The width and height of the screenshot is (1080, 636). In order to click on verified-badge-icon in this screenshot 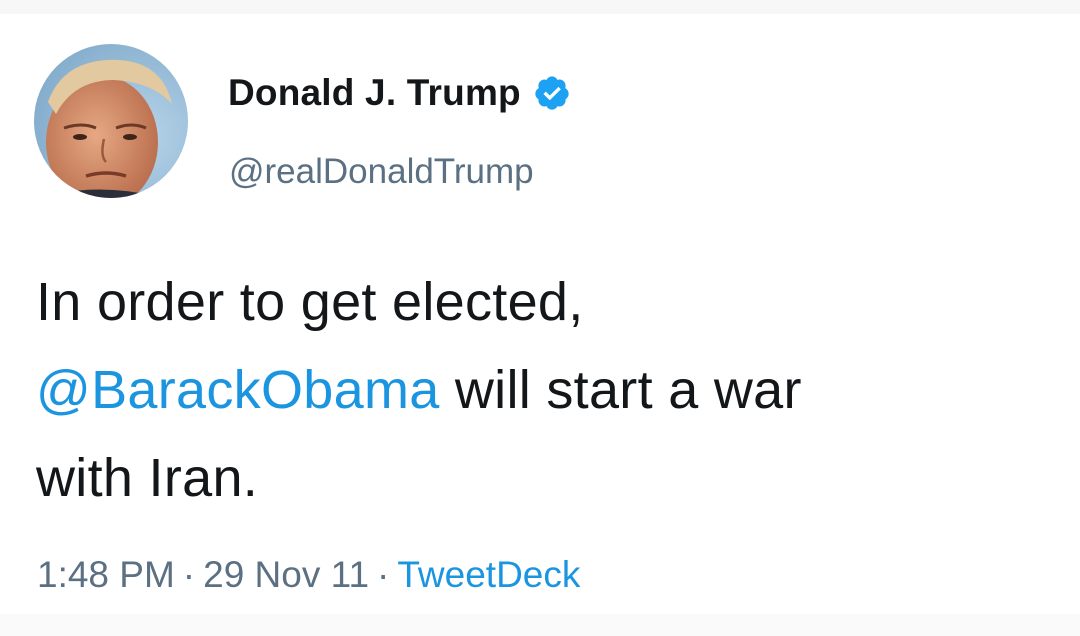, I will do `click(552, 93)`.